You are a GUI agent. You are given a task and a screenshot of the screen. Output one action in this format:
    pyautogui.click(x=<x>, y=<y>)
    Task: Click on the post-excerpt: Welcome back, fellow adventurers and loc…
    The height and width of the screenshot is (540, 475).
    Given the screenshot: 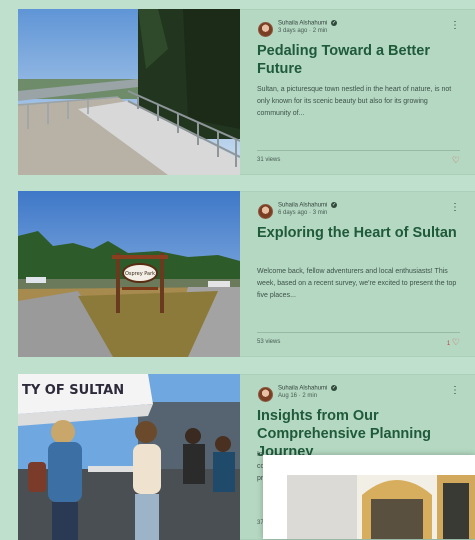 What is the action you would take?
    pyautogui.click(x=359, y=284)
    